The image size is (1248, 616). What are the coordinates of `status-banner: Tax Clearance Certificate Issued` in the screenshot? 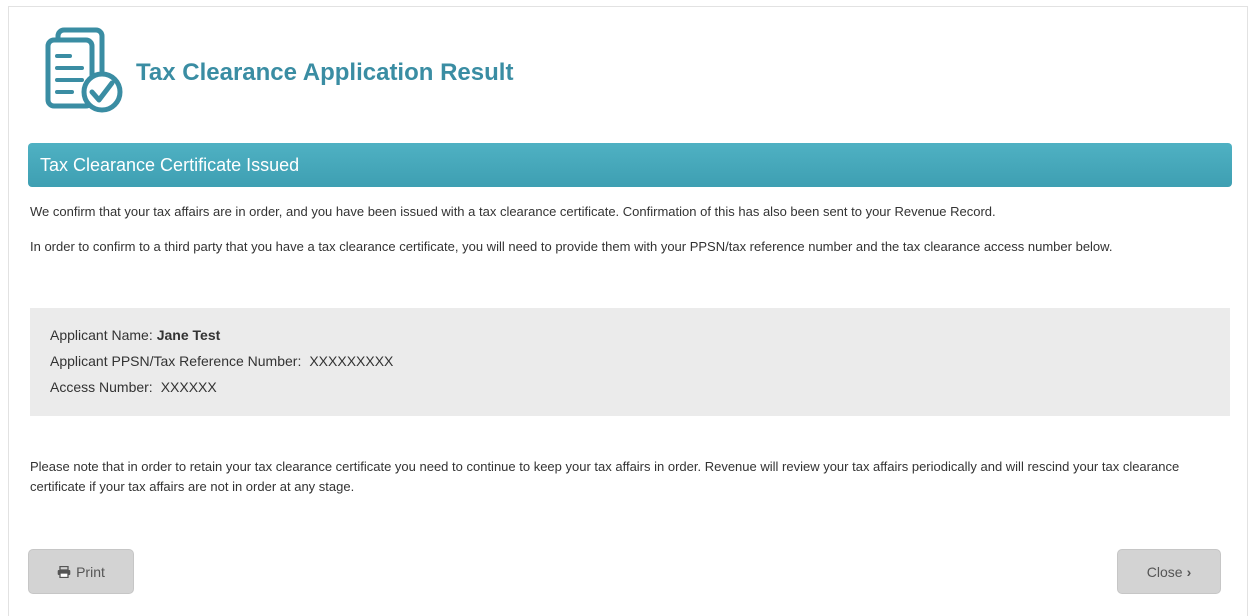 It's located at (630, 165).